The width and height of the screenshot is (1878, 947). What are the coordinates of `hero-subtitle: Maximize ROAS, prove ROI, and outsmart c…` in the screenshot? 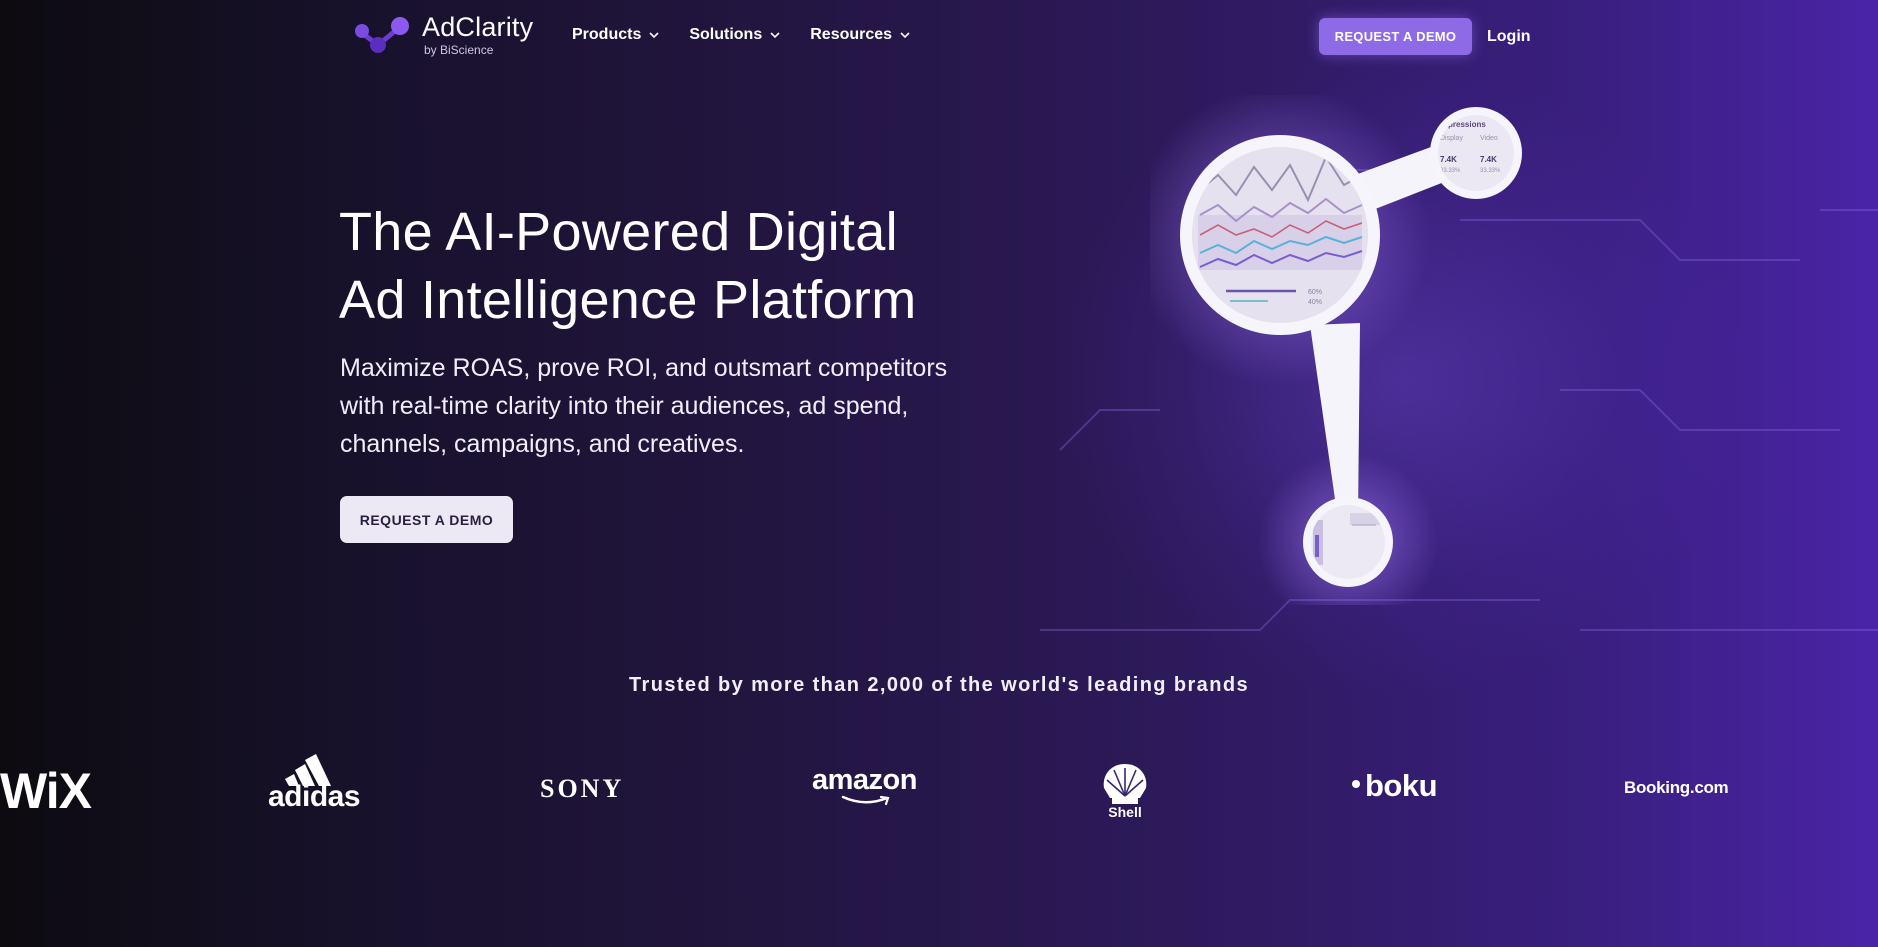 It's located at (670, 406).